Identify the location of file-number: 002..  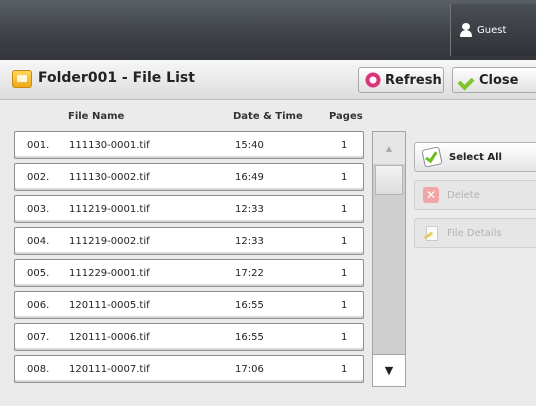
(38, 177).